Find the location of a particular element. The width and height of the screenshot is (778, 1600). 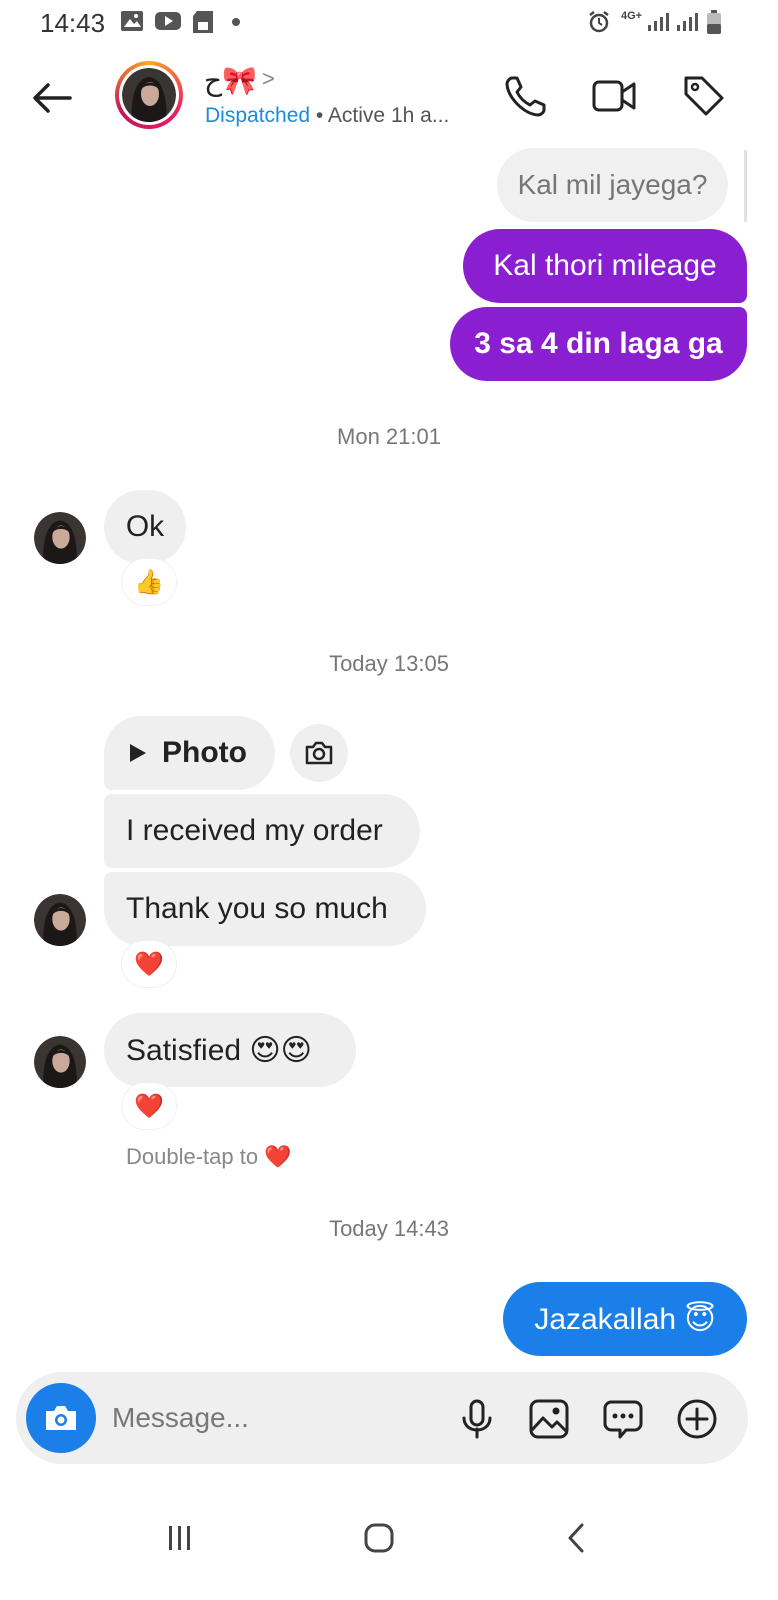

tag-icon is located at coordinates (704, 96).